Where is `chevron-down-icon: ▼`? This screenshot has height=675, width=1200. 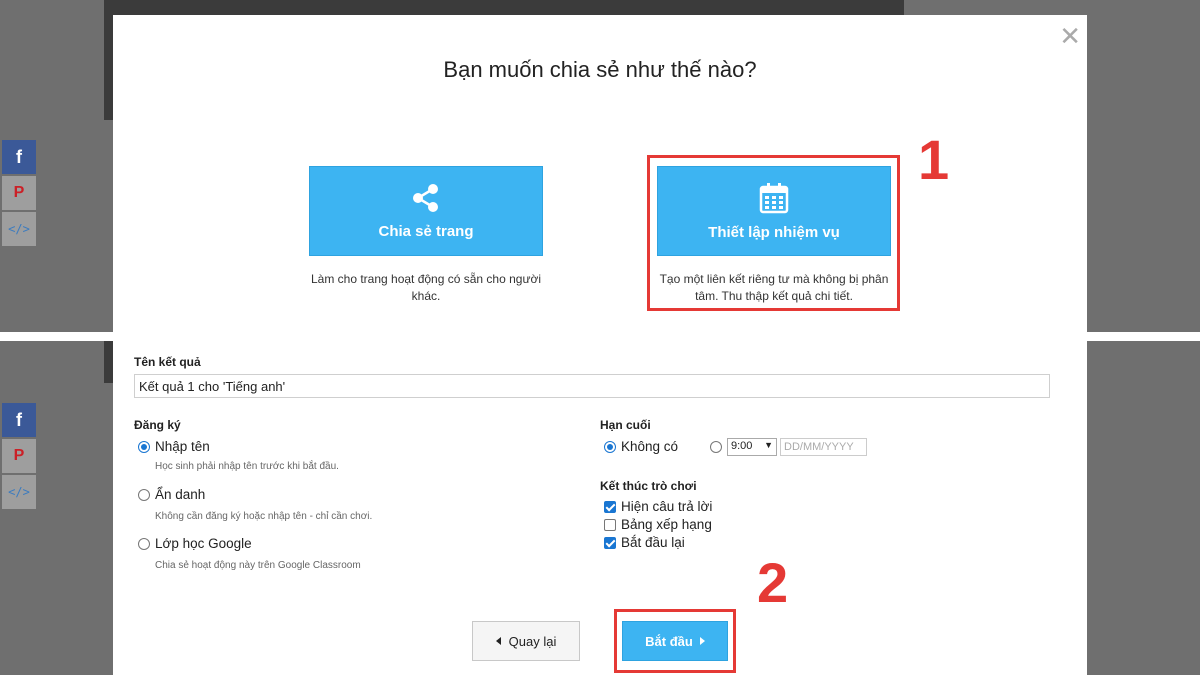 chevron-down-icon: ▼ is located at coordinates (768, 445).